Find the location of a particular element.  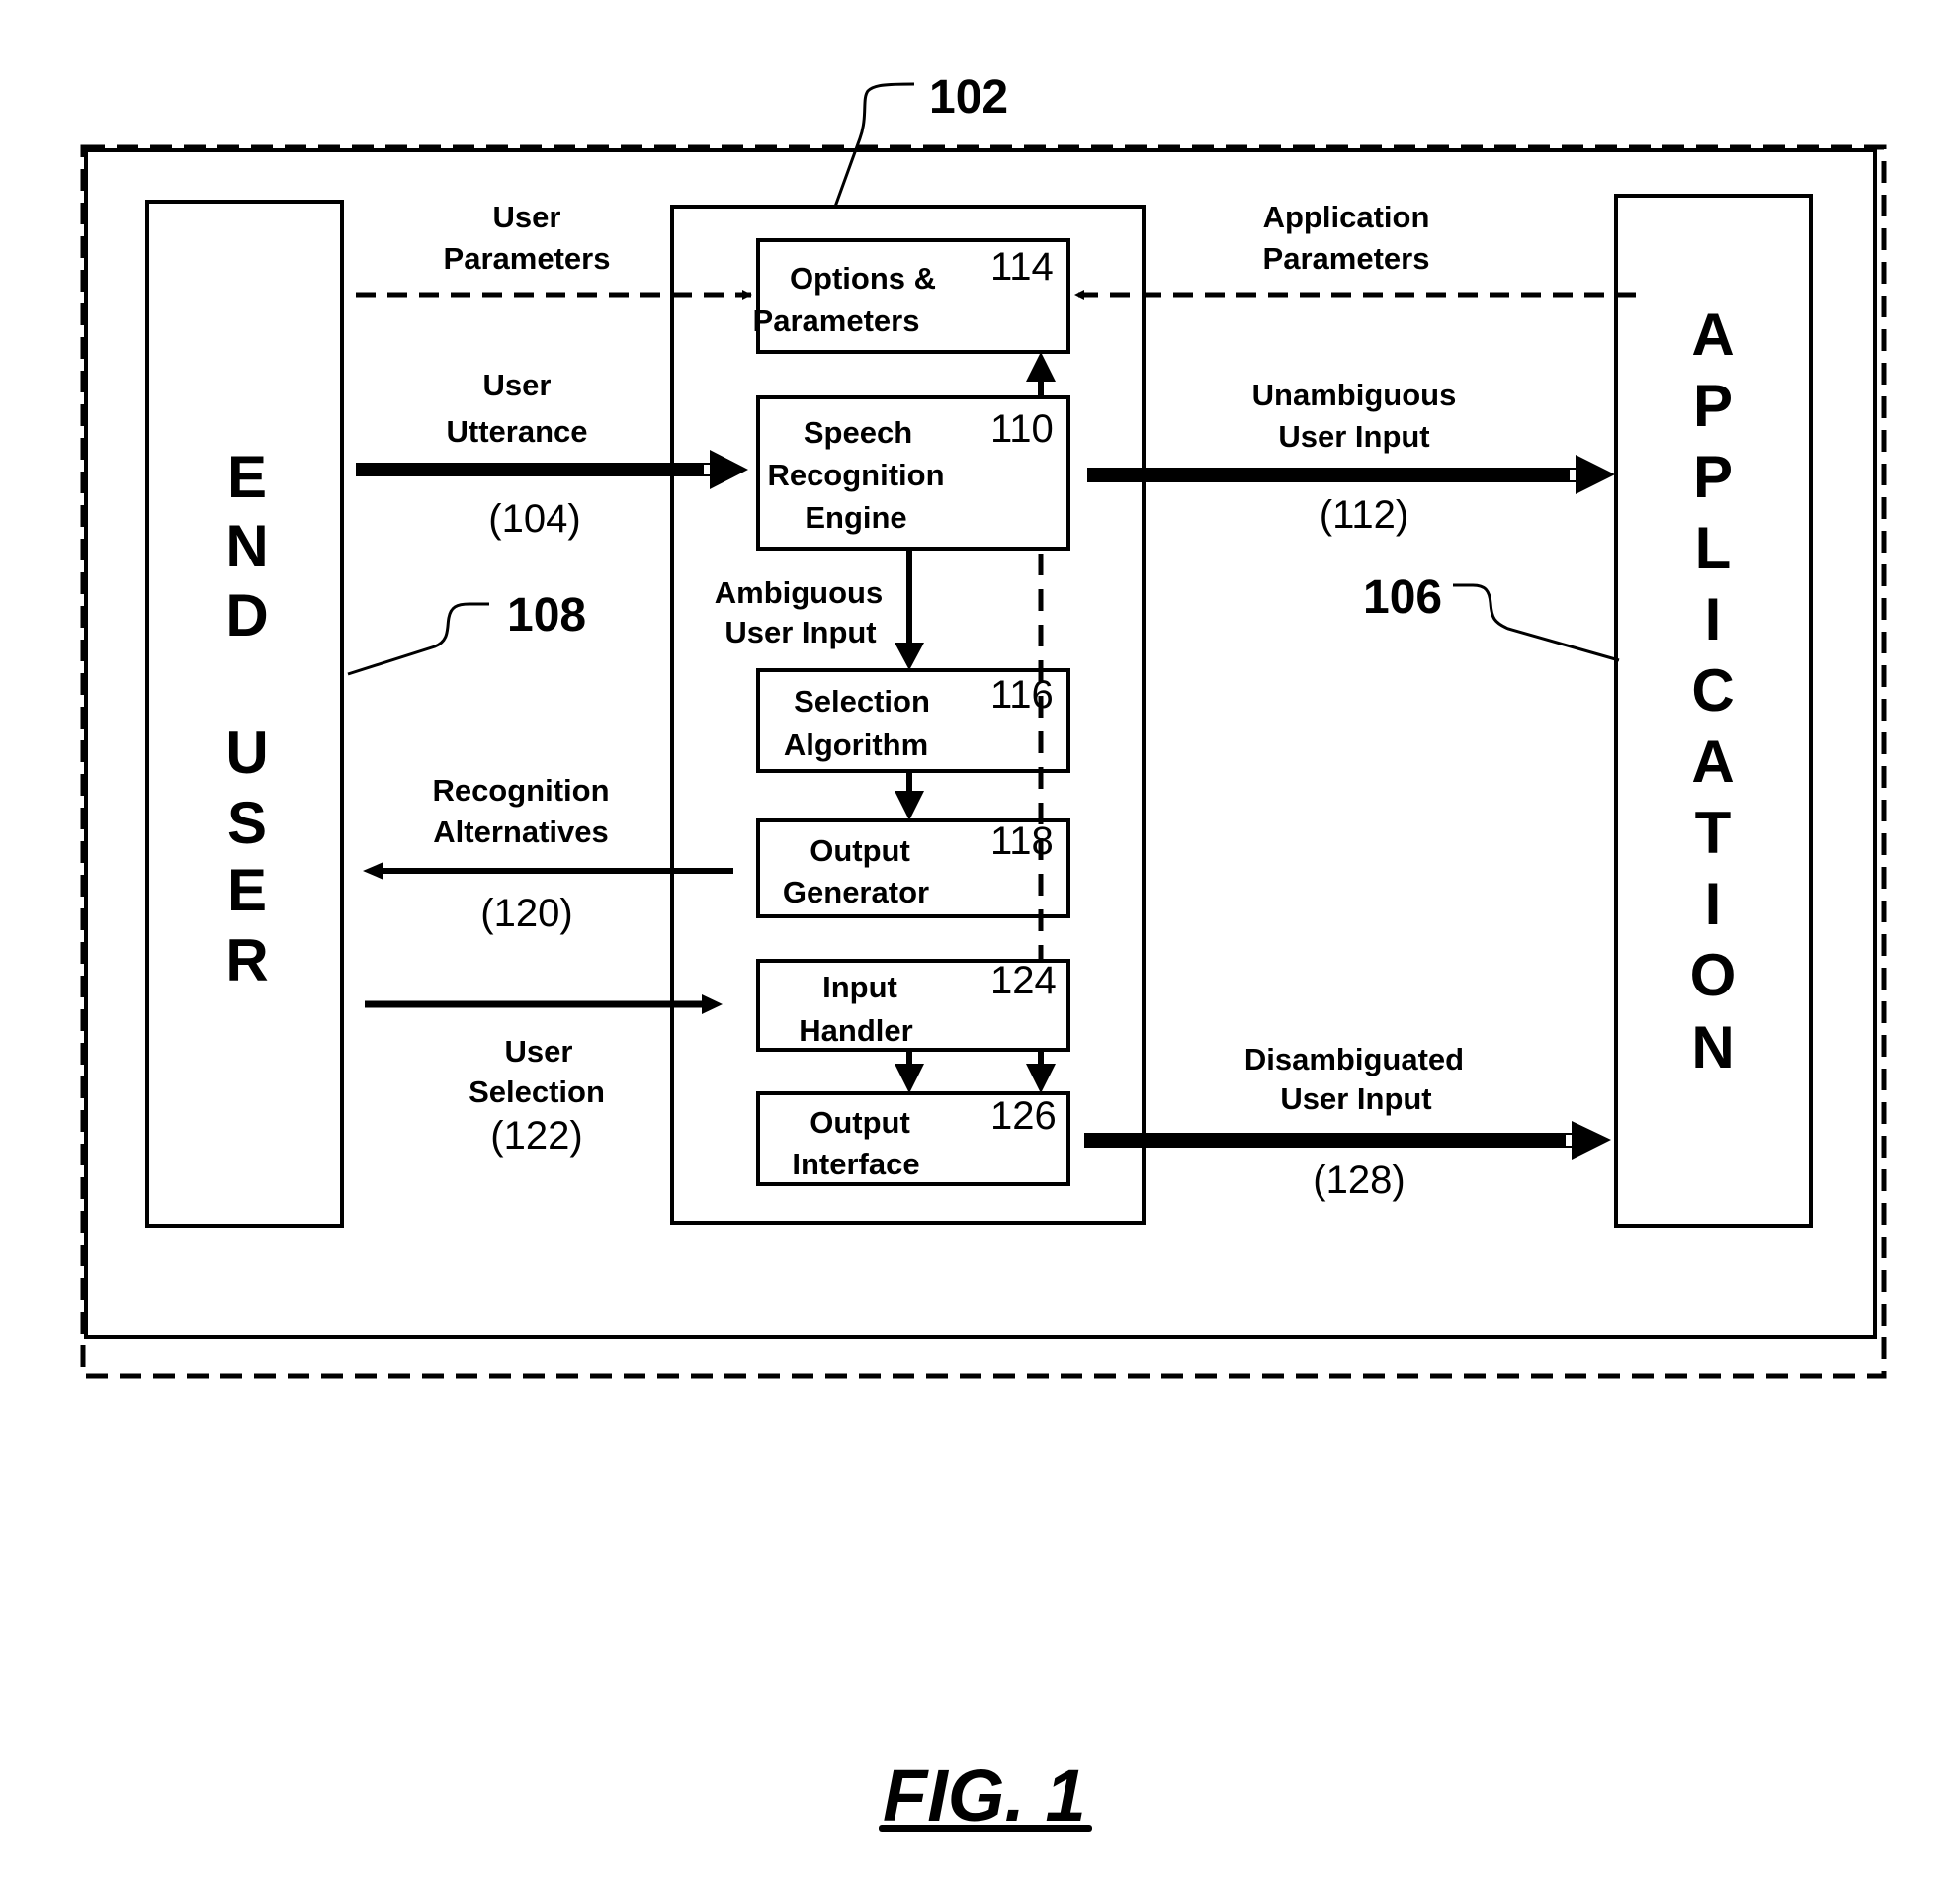

component-label-line: Speech is located at coordinates (858, 432).